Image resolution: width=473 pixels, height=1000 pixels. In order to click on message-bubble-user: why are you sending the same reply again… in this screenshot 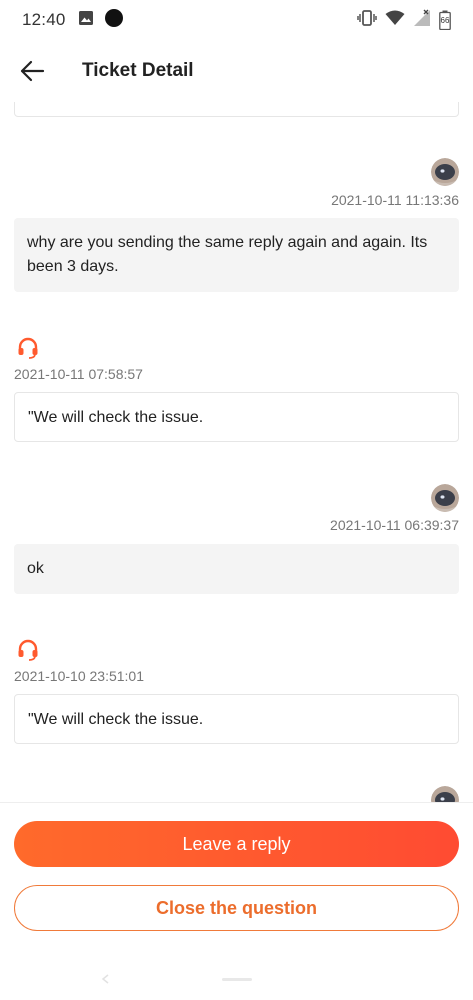, I will do `click(236, 255)`.